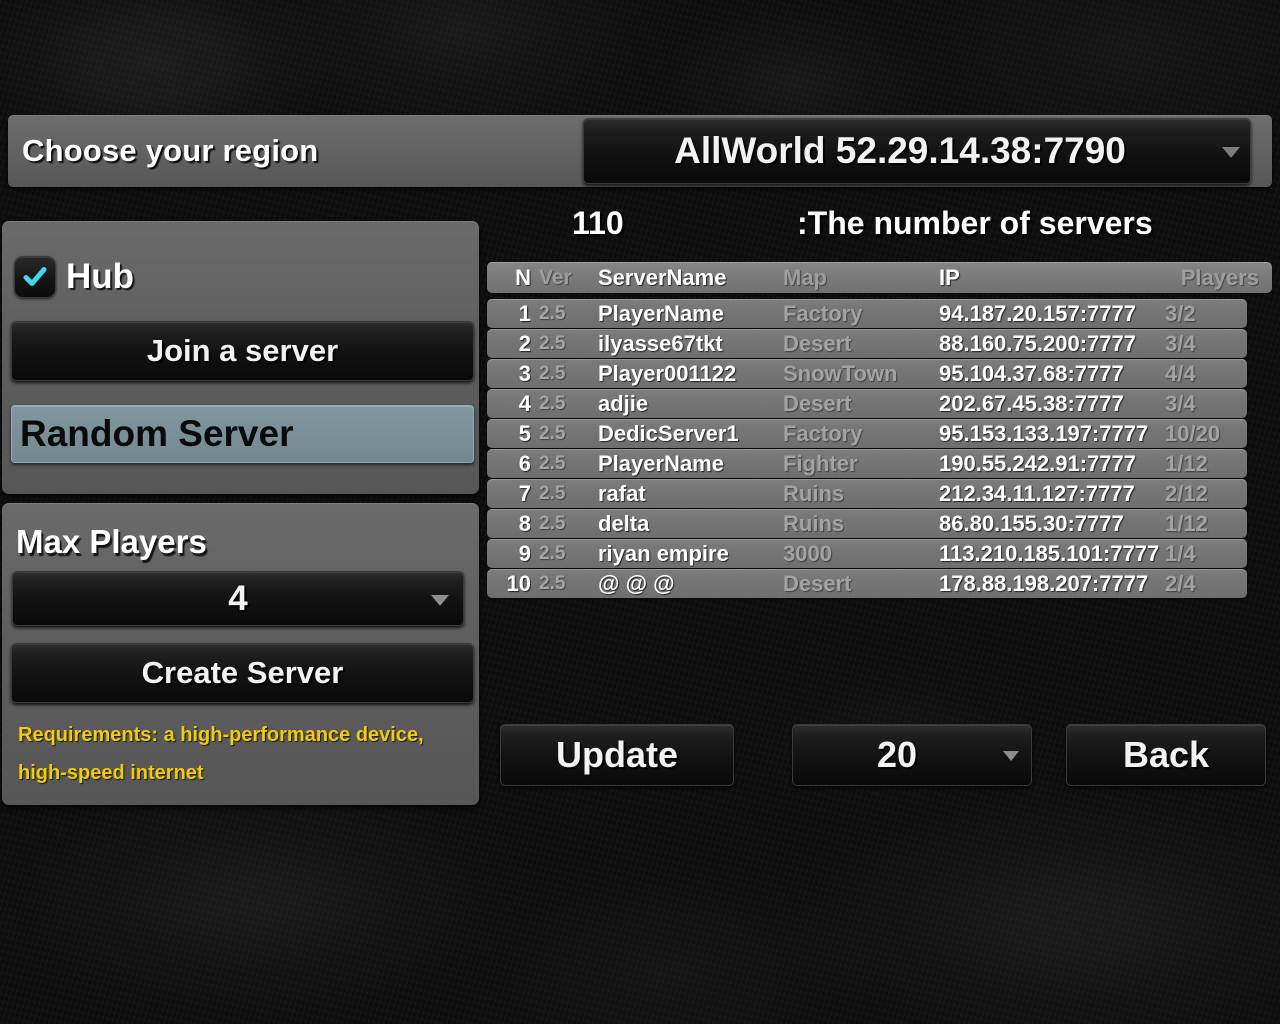 This screenshot has width=1280, height=1024. I want to click on update-button: Update, so click(617, 755).